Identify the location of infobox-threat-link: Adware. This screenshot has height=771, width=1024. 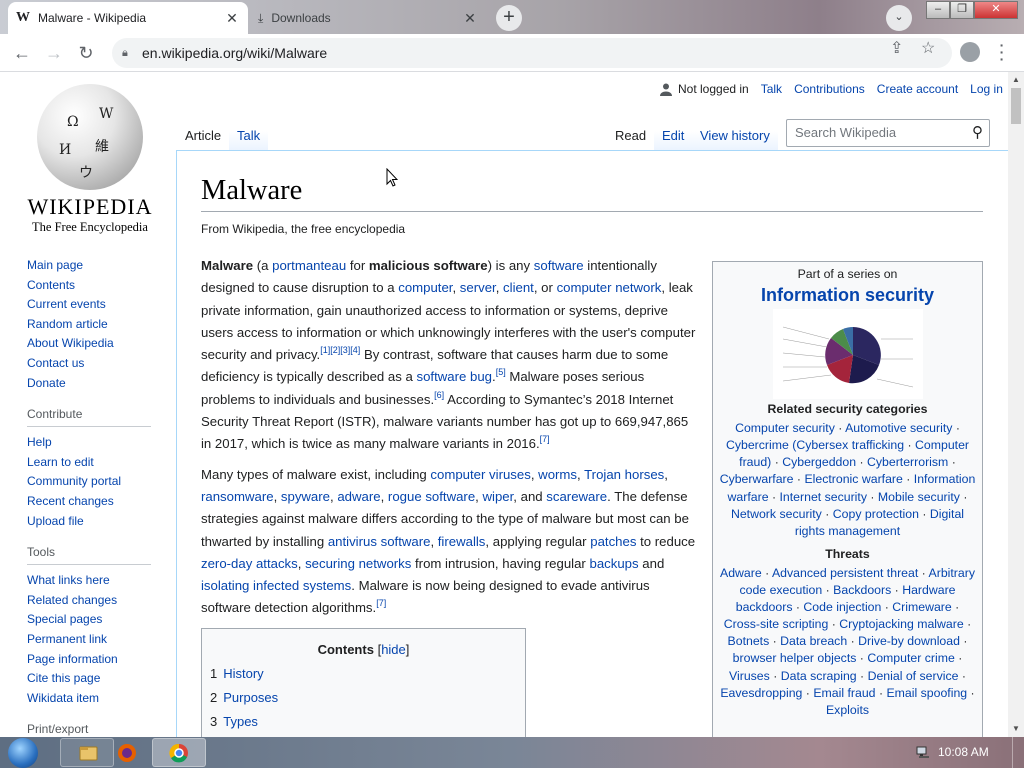
(741, 573).